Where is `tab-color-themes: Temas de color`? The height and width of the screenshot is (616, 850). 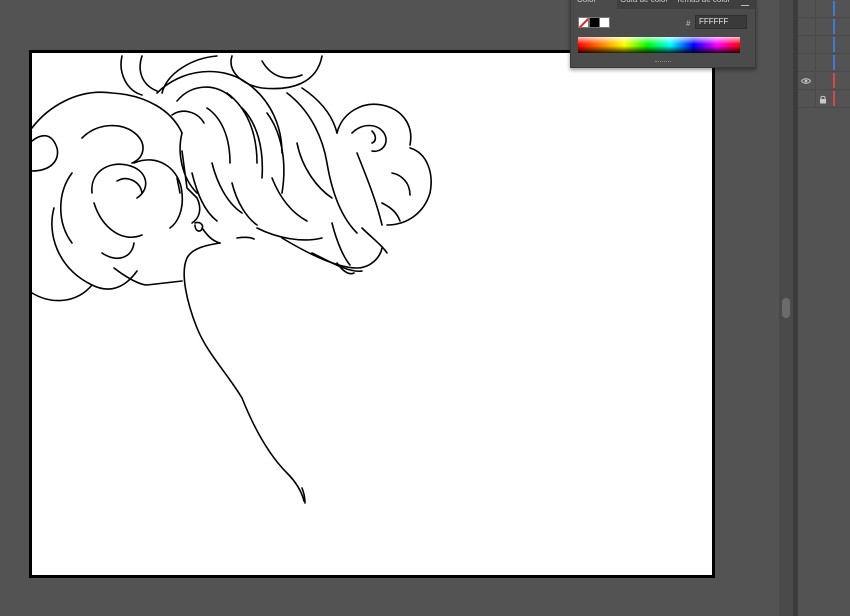 tab-color-themes: Temas de color is located at coordinates (704, 4).